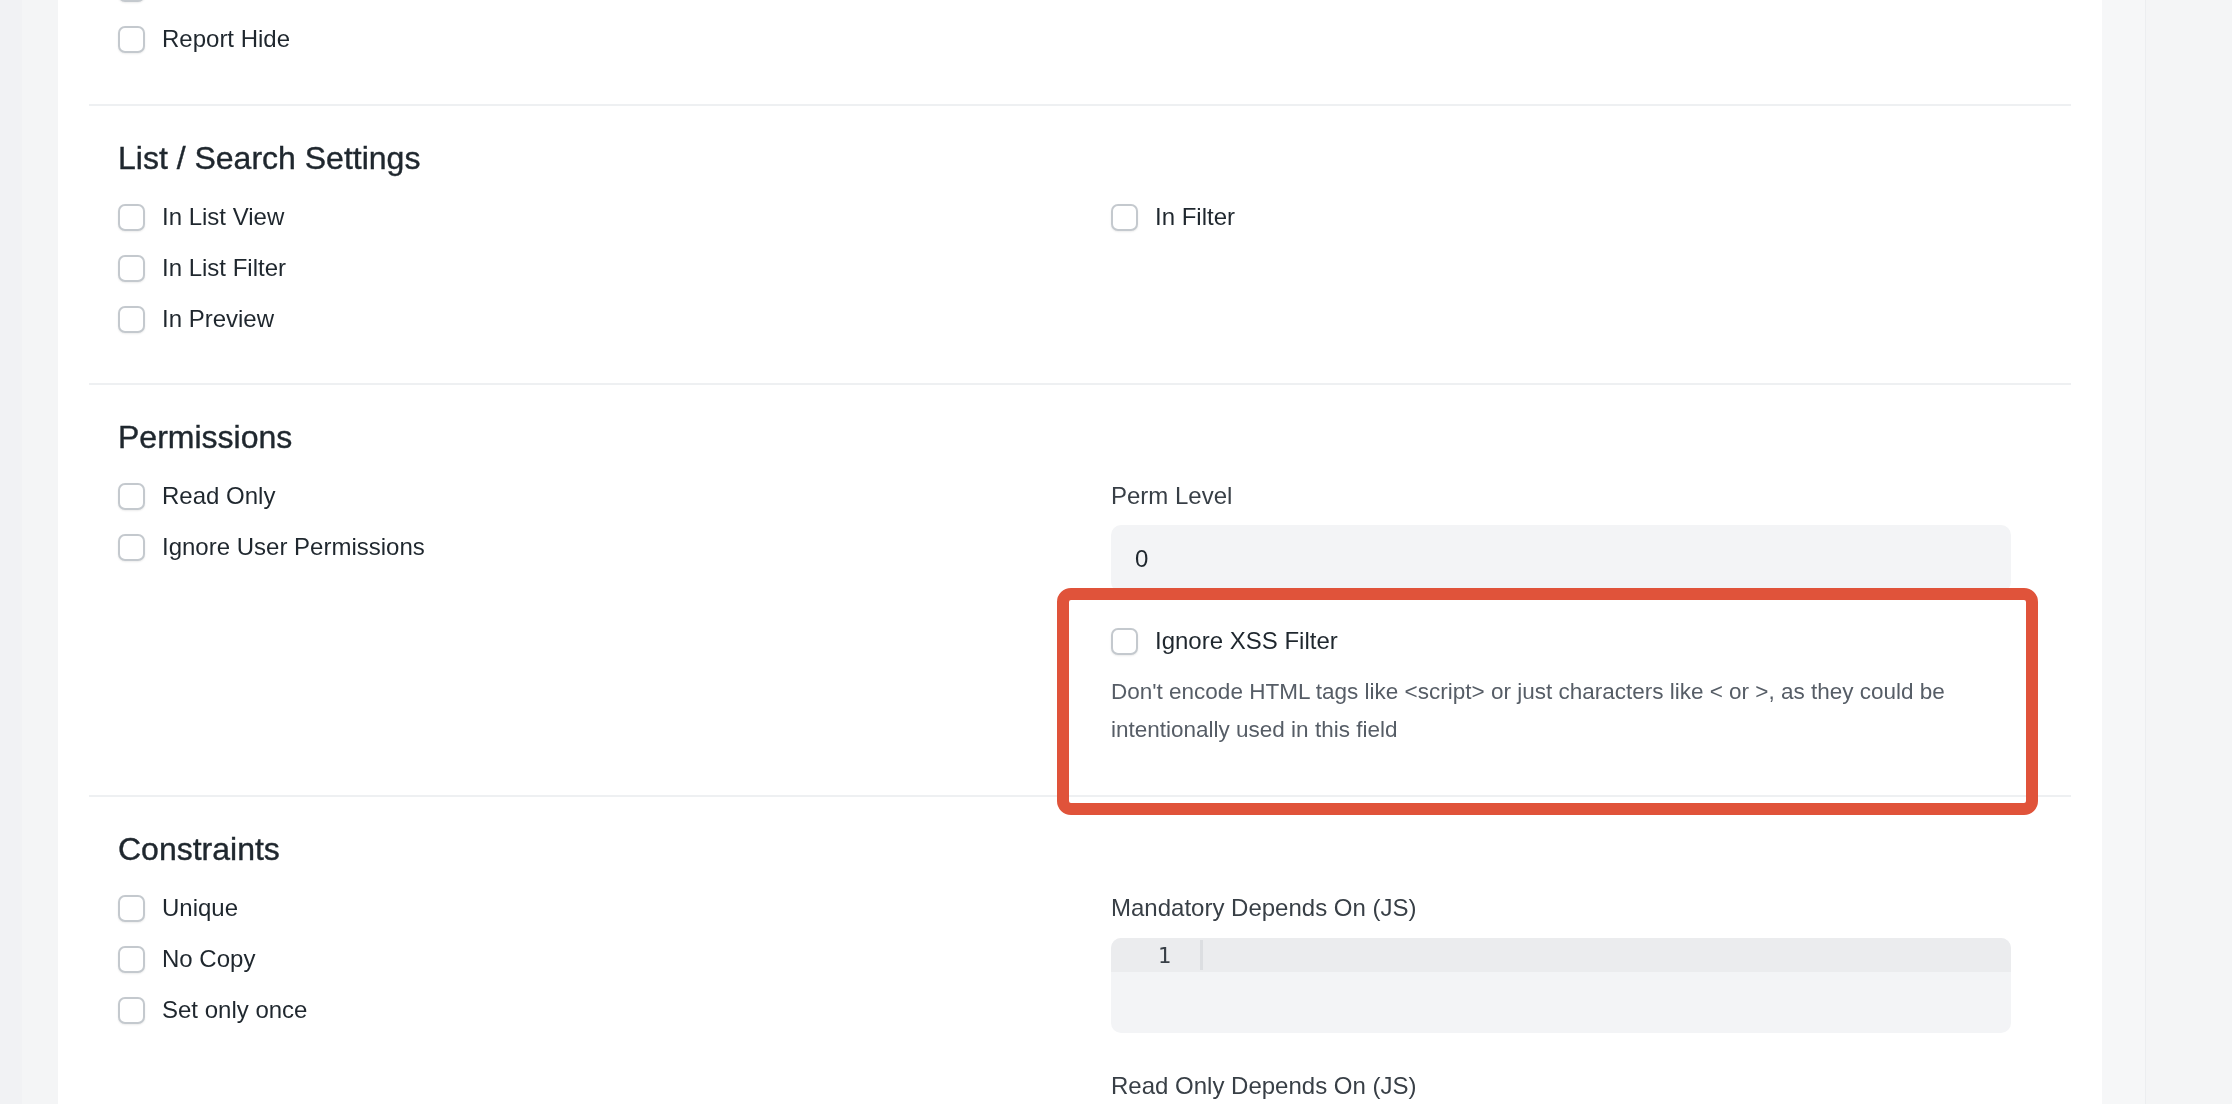  I want to click on field-label: Perm Level, so click(1172, 496).